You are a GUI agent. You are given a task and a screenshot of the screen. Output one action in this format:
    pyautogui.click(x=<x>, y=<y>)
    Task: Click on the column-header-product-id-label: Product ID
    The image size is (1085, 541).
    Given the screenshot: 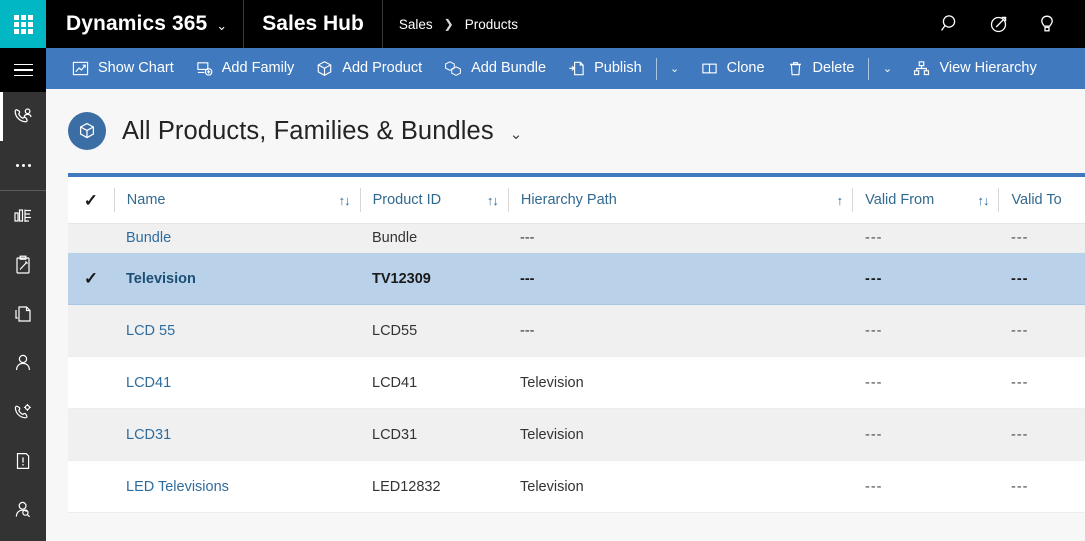 What is the action you would take?
    pyautogui.click(x=407, y=200)
    